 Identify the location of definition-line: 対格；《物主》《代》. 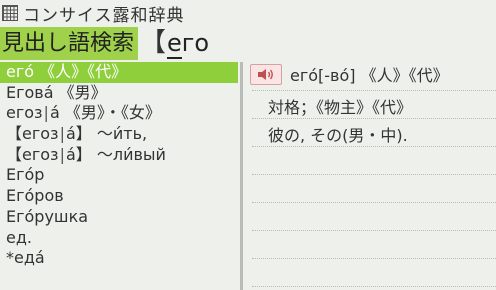
(340, 107).